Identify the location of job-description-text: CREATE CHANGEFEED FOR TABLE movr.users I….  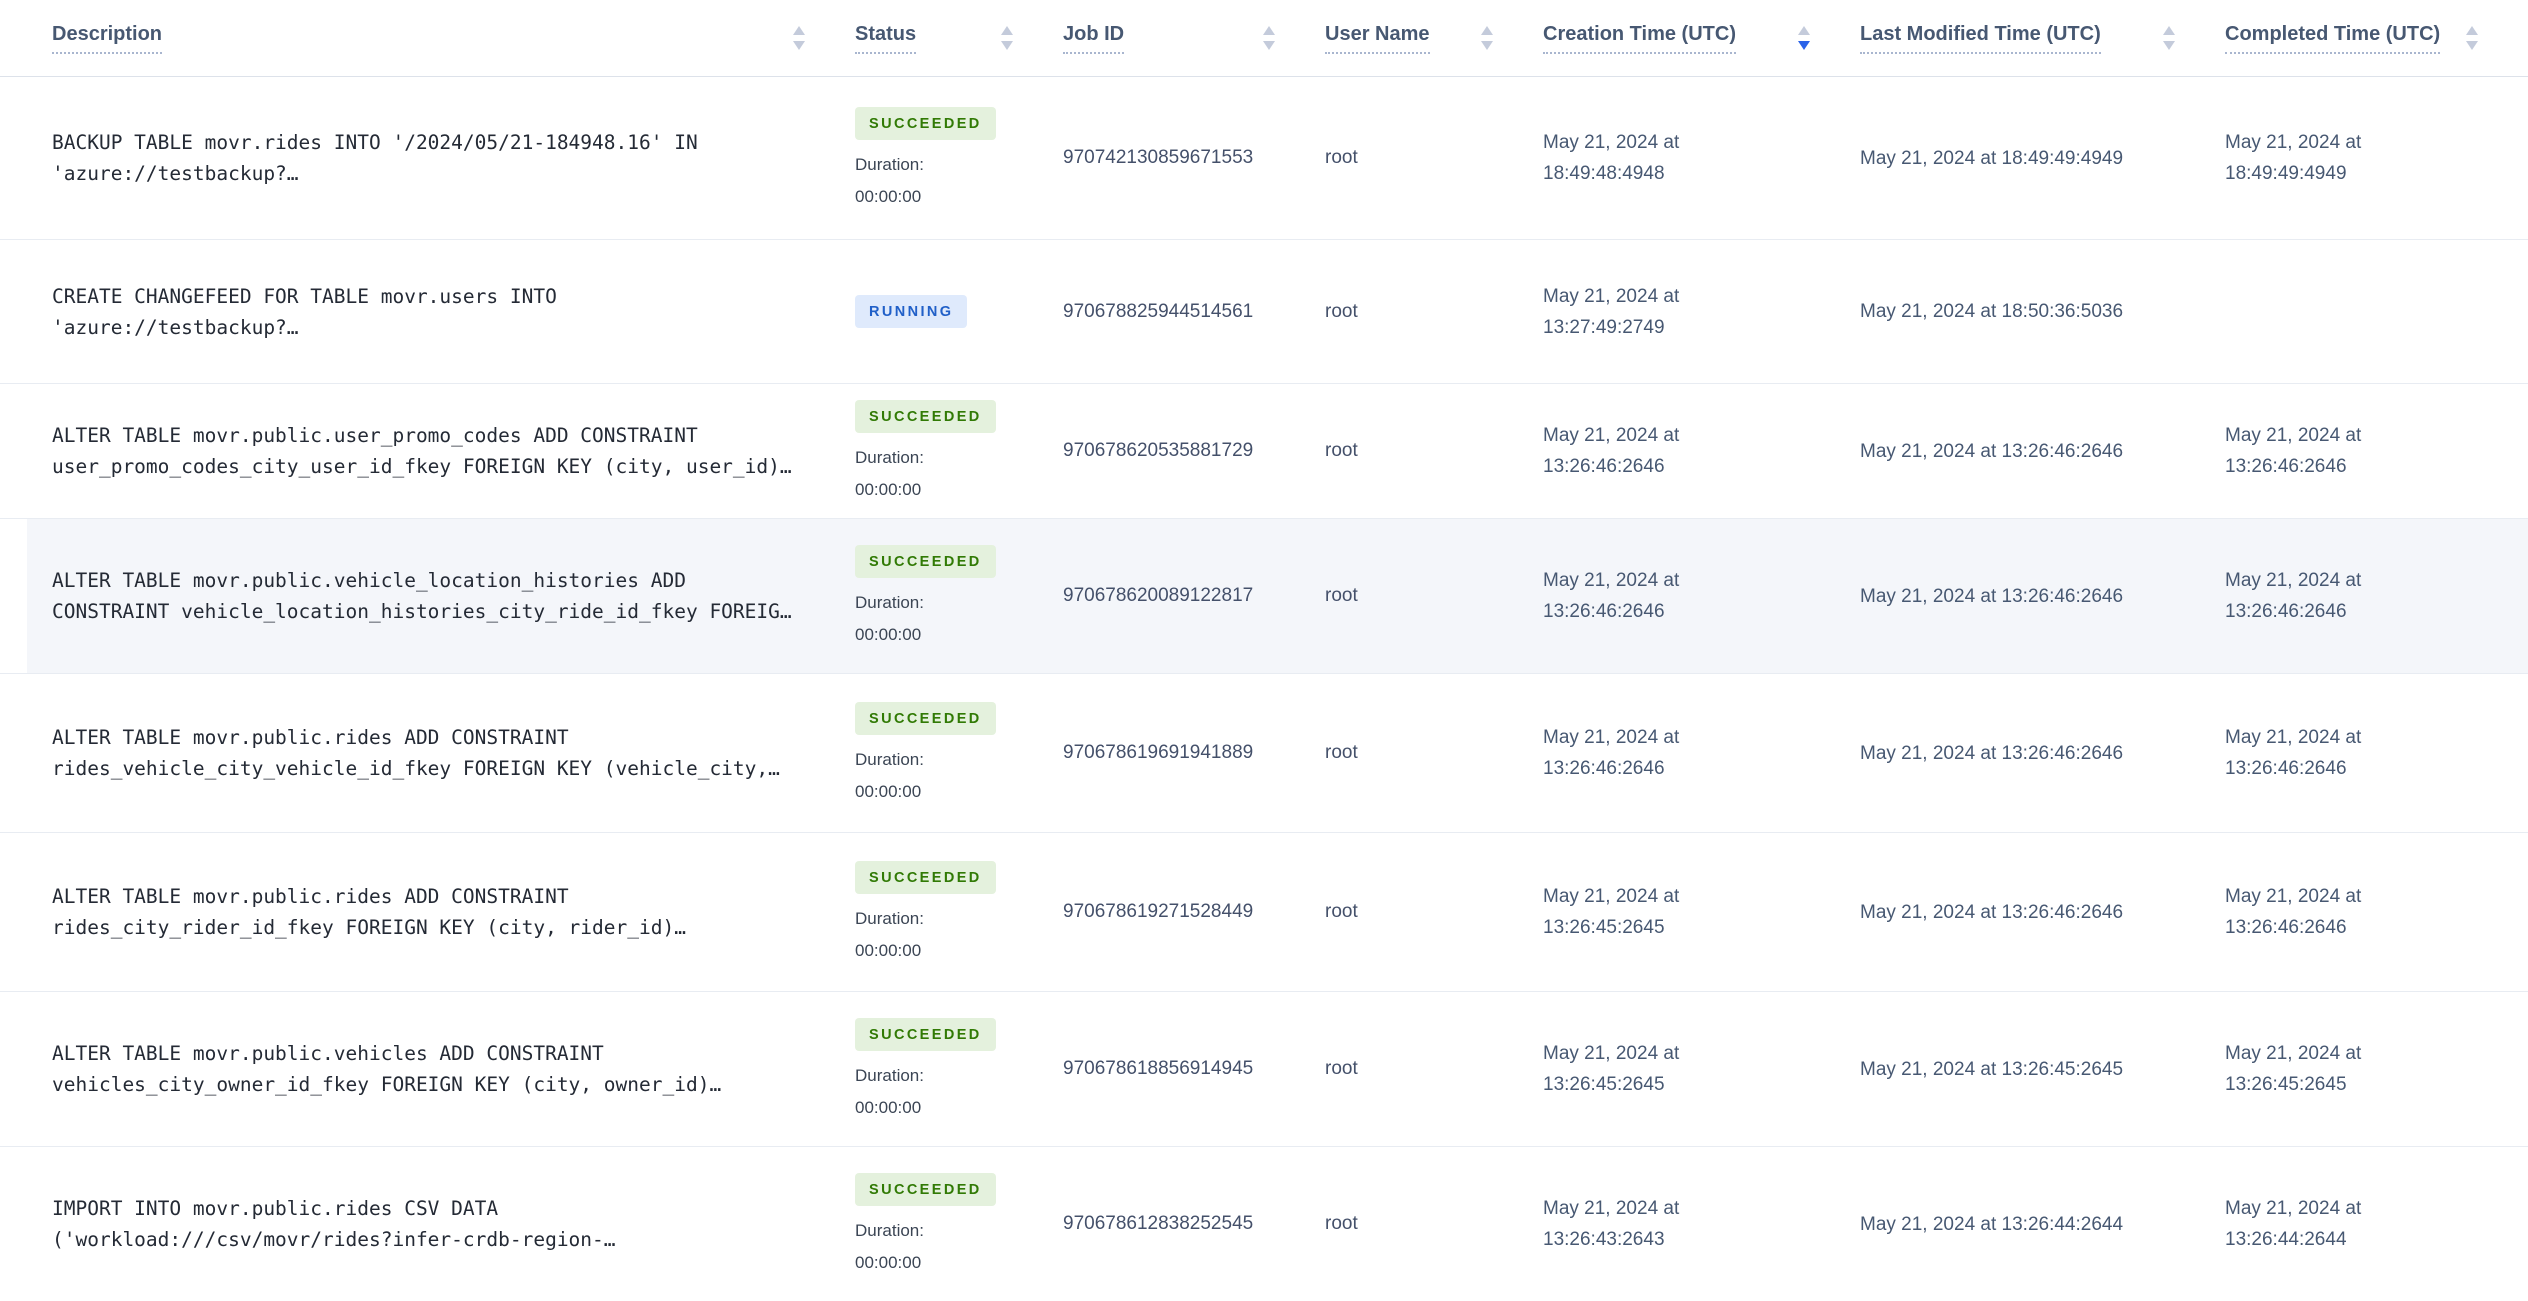
(304, 311).